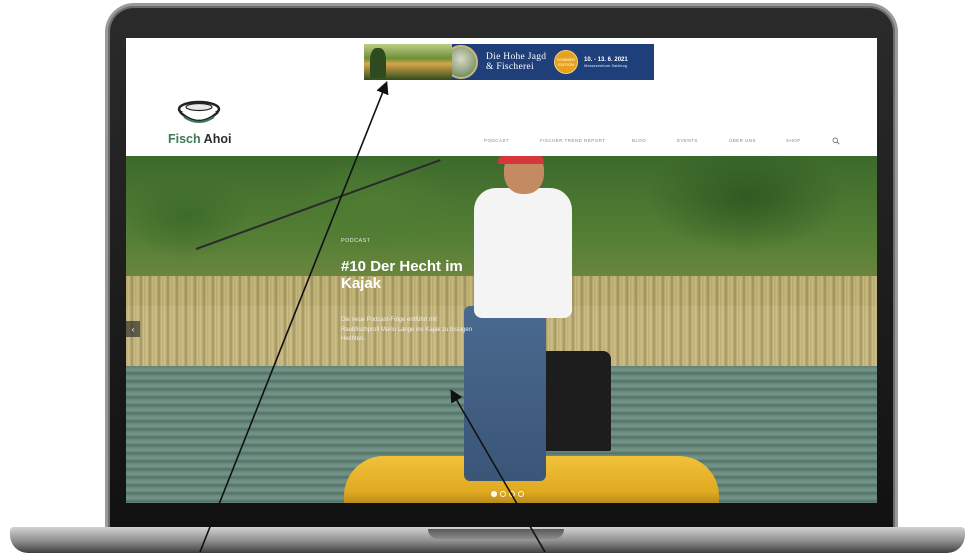  Describe the element at coordinates (742, 140) in the screenshot. I see `nav-item-ueber-uns: ÜBER UNS` at that location.